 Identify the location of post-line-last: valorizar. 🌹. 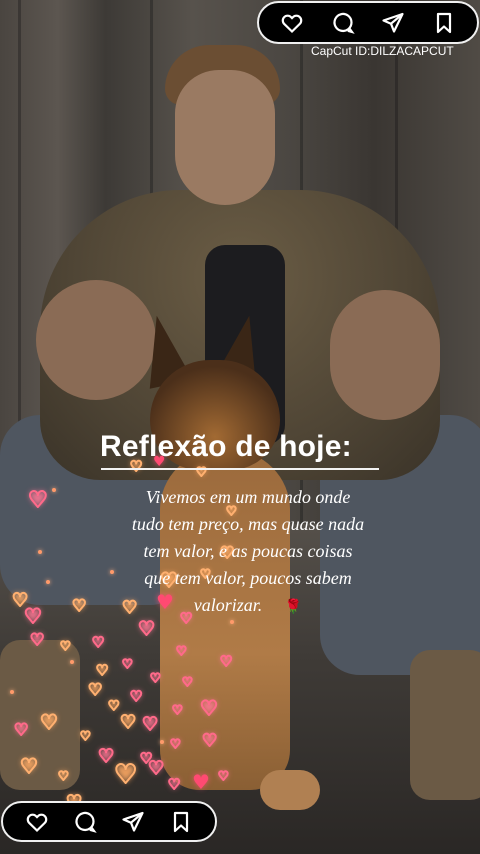
(248, 606).